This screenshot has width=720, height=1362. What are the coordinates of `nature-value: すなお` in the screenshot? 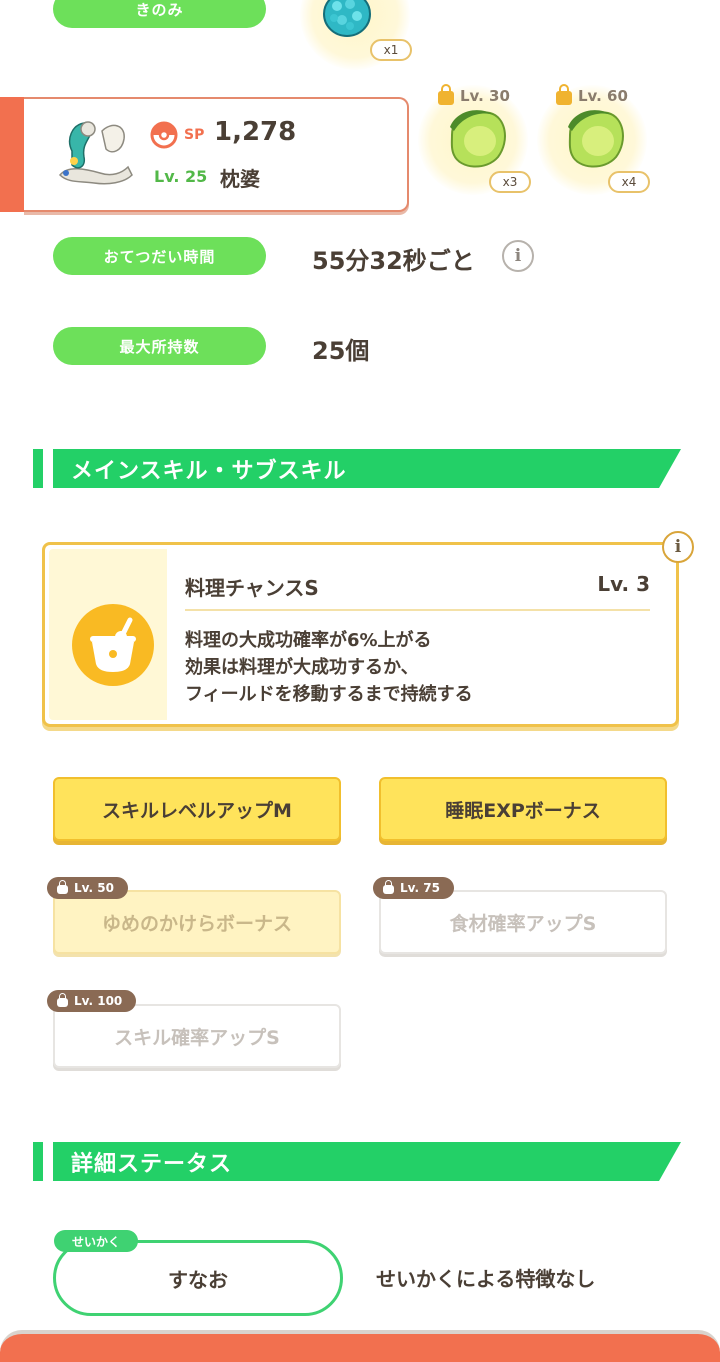 It's located at (198, 1279).